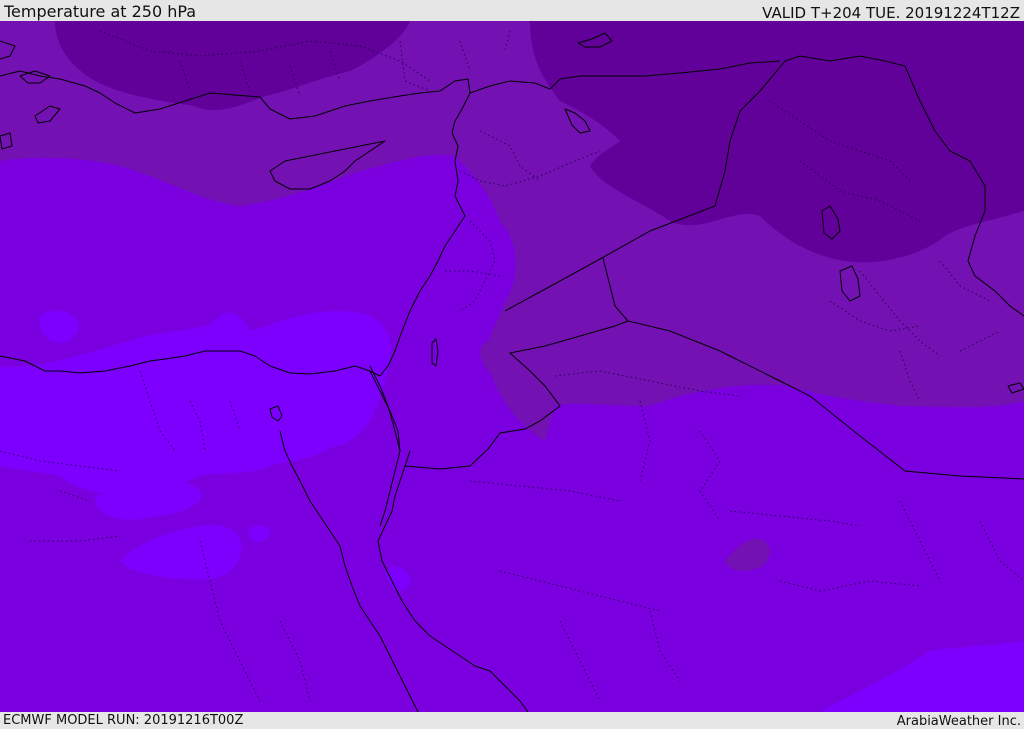  What do you see at coordinates (100, 11) in the screenshot?
I see `map-title: Temperature at 250 hPa` at bounding box center [100, 11].